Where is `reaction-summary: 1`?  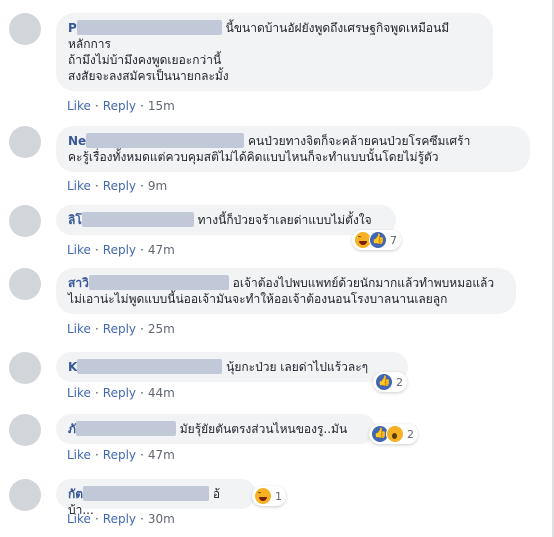 reaction-summary: 1 is located at coordinates (269, 496).